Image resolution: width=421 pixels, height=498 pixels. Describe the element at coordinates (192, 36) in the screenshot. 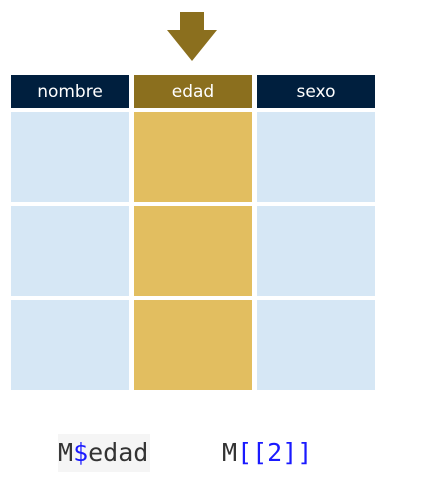

I see `down-arrow-icon` at that location.